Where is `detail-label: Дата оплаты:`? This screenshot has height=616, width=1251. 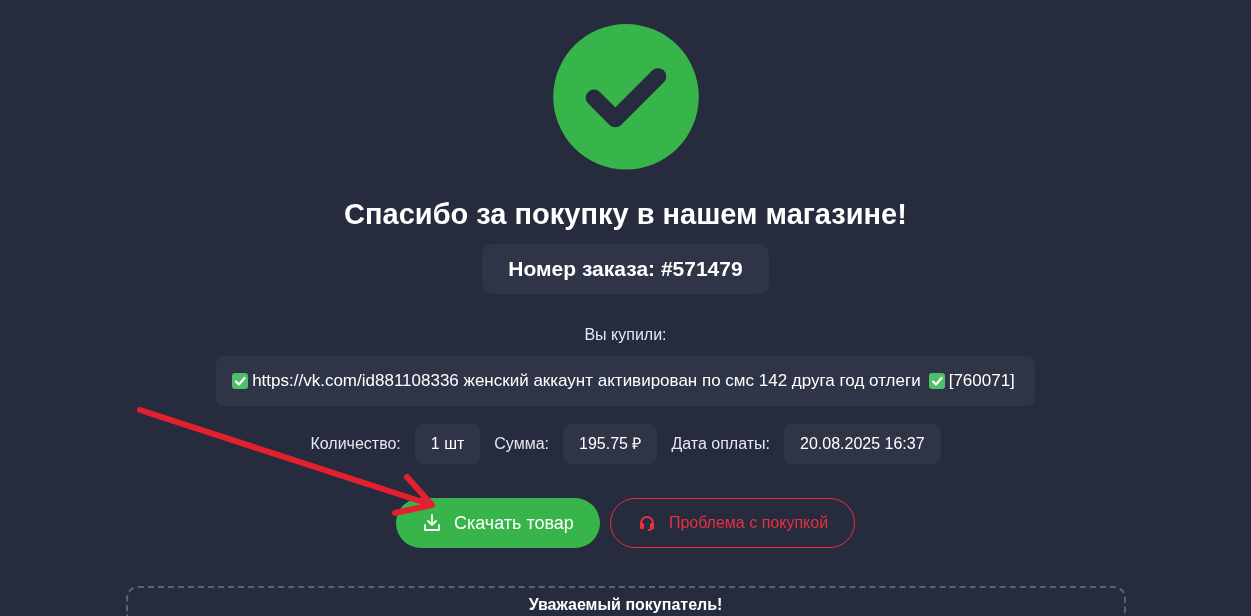
detail-label: Дата оплаты: is located at coordinates (720, 444).